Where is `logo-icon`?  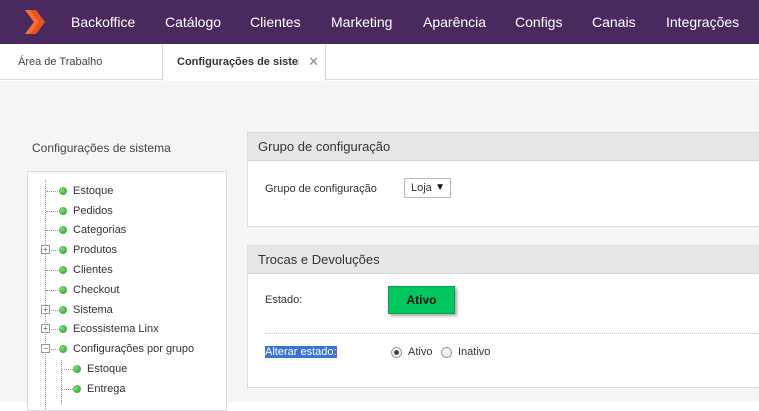 logo-icon is located at coordinates (35, 22).